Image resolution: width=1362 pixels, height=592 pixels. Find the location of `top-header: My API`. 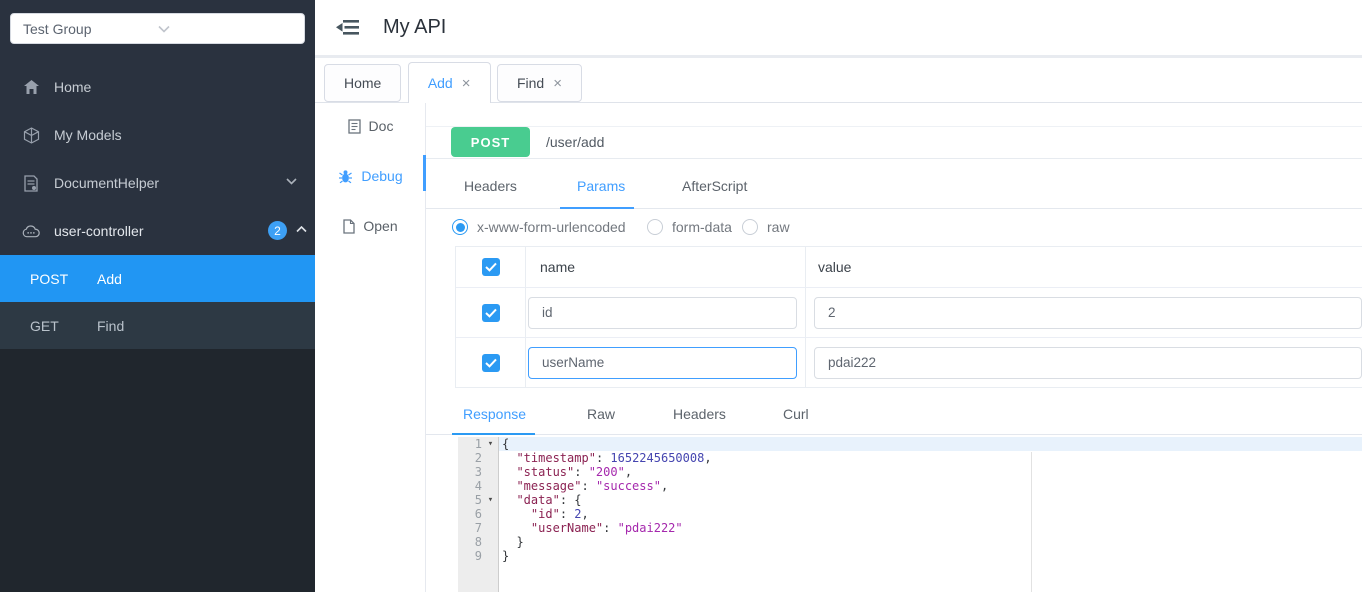

top-header: My API is located at coordinates (838, 27).